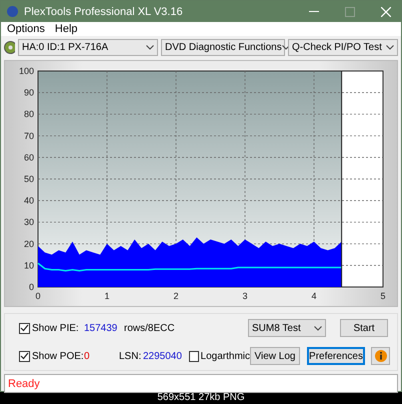 This screenshot has height=404, width=402. Describe the element at coordinates (12, 11) in the screenshot. I see `app-icon` at that location.